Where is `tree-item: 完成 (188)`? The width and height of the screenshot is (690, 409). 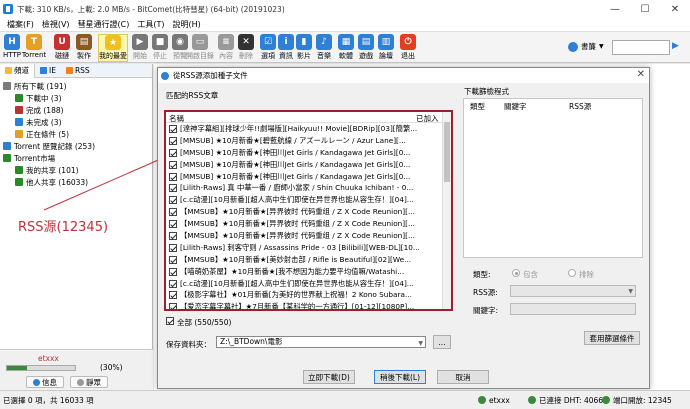 tree-item: 完成 (188) is located at coordinates (77, 110).